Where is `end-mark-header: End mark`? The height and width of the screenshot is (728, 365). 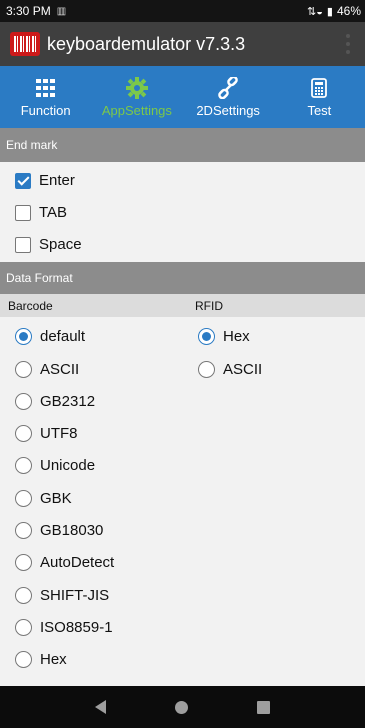
end-mark-header: End mark is located at coordinates (182, 145).